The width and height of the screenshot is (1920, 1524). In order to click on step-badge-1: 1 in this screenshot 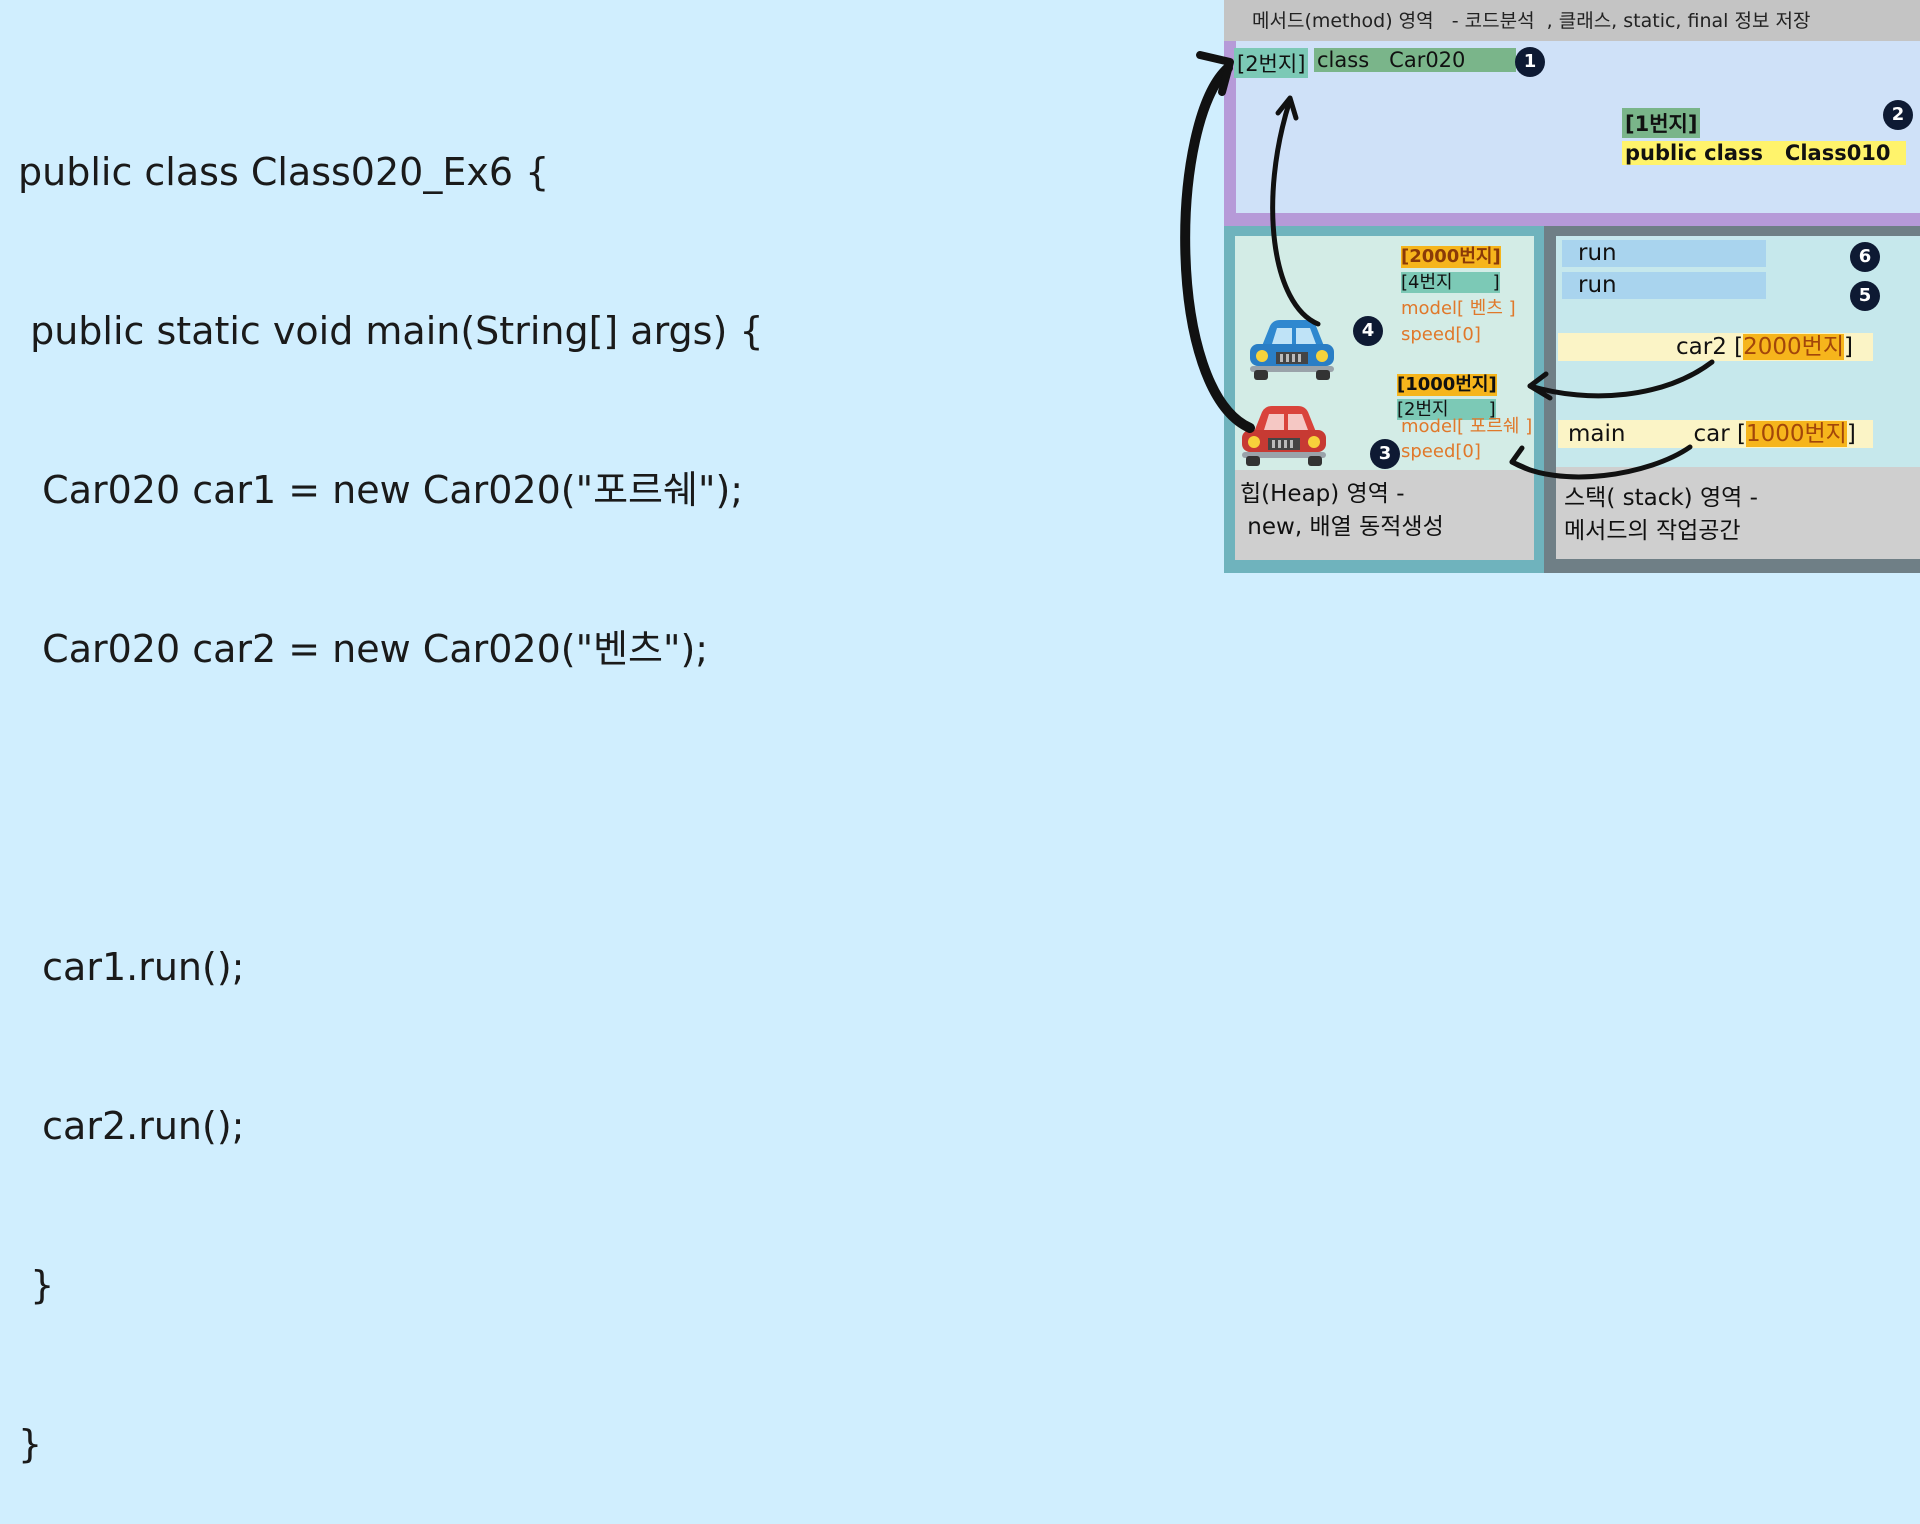, I will do `click(1530, 62)`.